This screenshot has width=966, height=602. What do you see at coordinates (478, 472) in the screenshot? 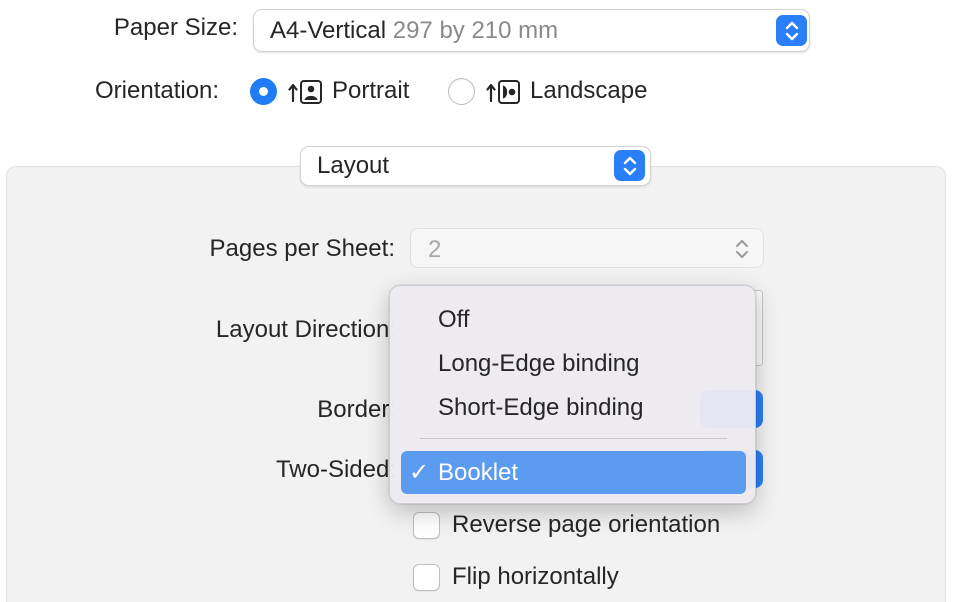
I see `menu-item-booklet-label: Booklet` at bounding box center [478, 472].